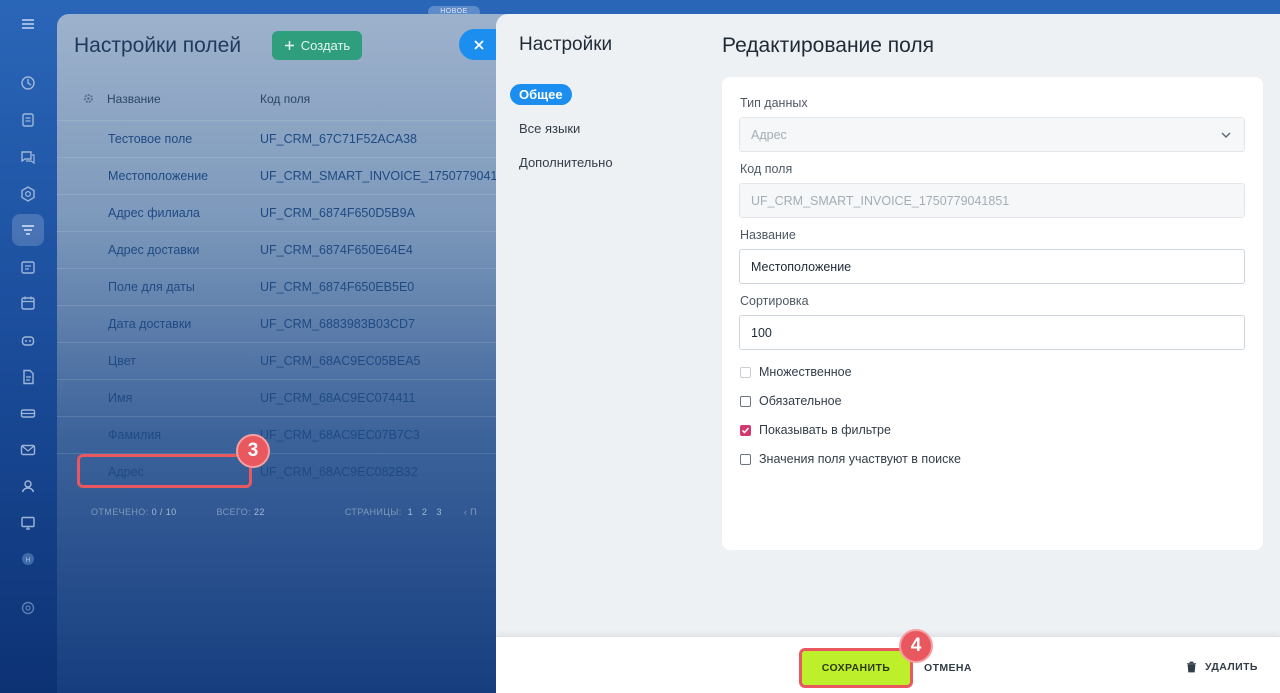  I want to click on calendar-icon, so click(28, 303).